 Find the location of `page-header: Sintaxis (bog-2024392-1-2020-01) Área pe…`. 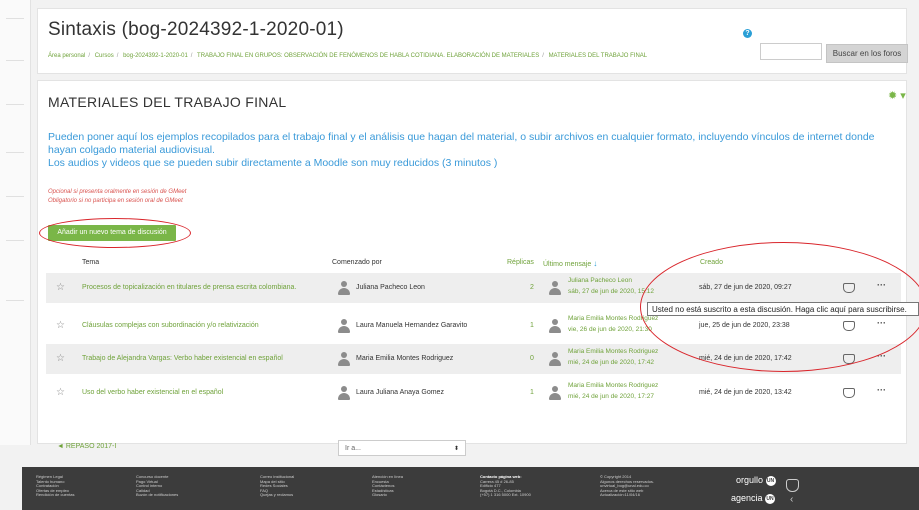

page-header: Sintaxis (bog-2024392-1-2020-01) Área pe… is located at coordinates (472, 41).